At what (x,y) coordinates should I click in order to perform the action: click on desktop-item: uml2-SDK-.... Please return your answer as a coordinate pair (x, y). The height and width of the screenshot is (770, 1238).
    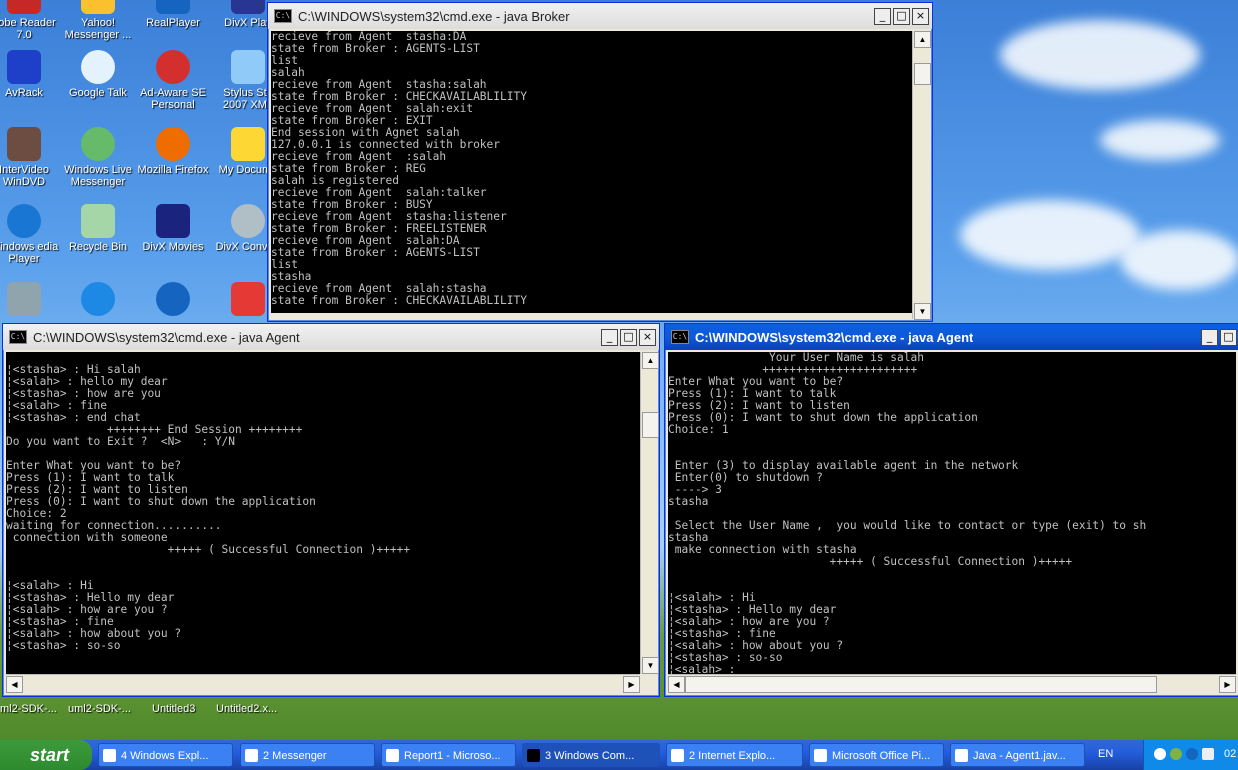
    Looking at the image, I should click on (99, 709).